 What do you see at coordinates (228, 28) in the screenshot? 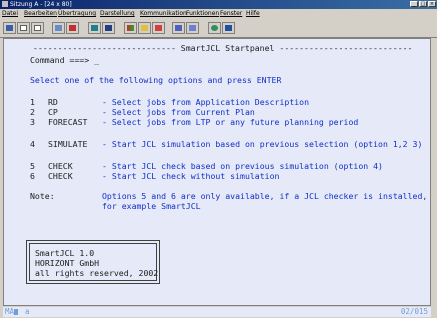
I see `exit-icon` at bounding box center [228, 28].